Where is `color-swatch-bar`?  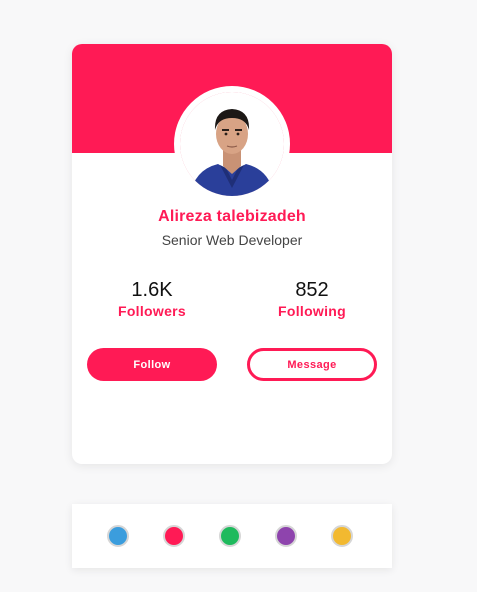
color-swatch-bar is located at coordinates (232, 536).